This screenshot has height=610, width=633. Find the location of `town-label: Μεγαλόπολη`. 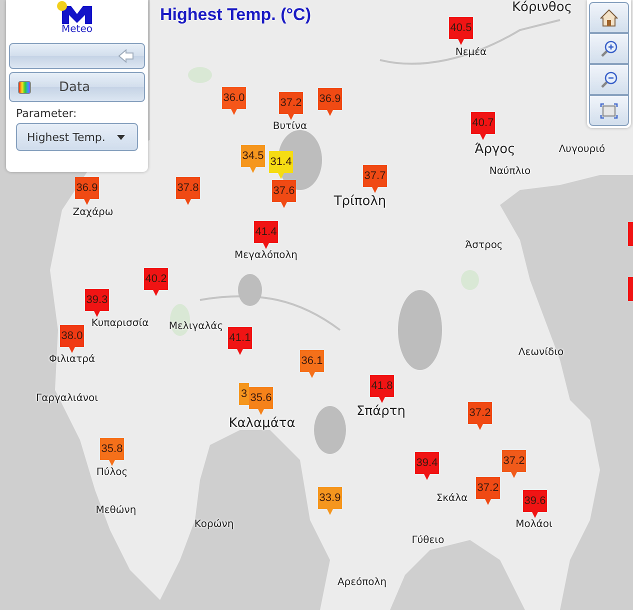

town-label: Μεγαλόπολη is located at coordinates (266, 256).